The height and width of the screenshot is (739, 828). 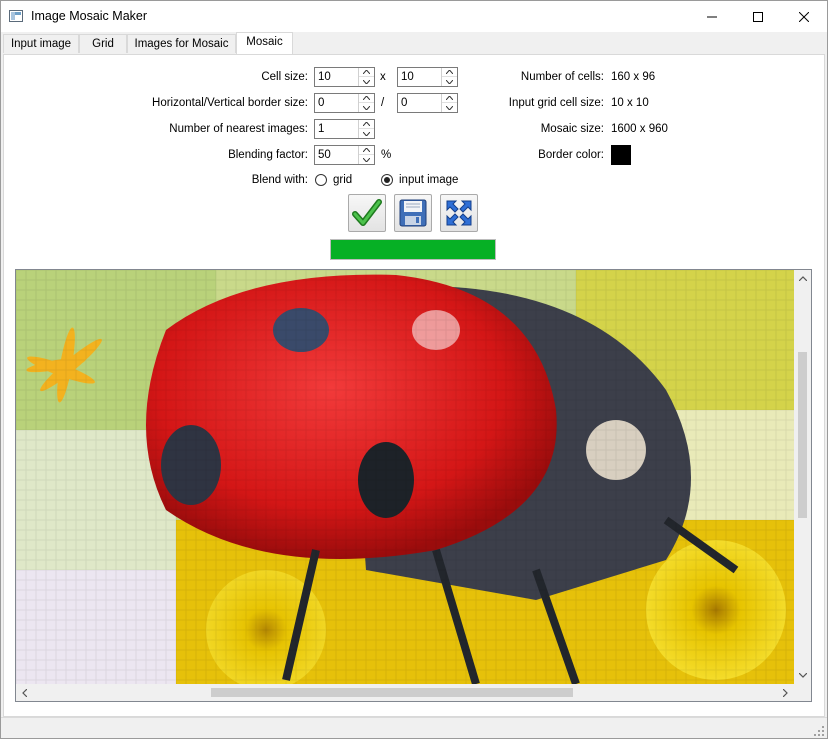 I want to click on generate-mosaic-button, so click(x=367, y=213).